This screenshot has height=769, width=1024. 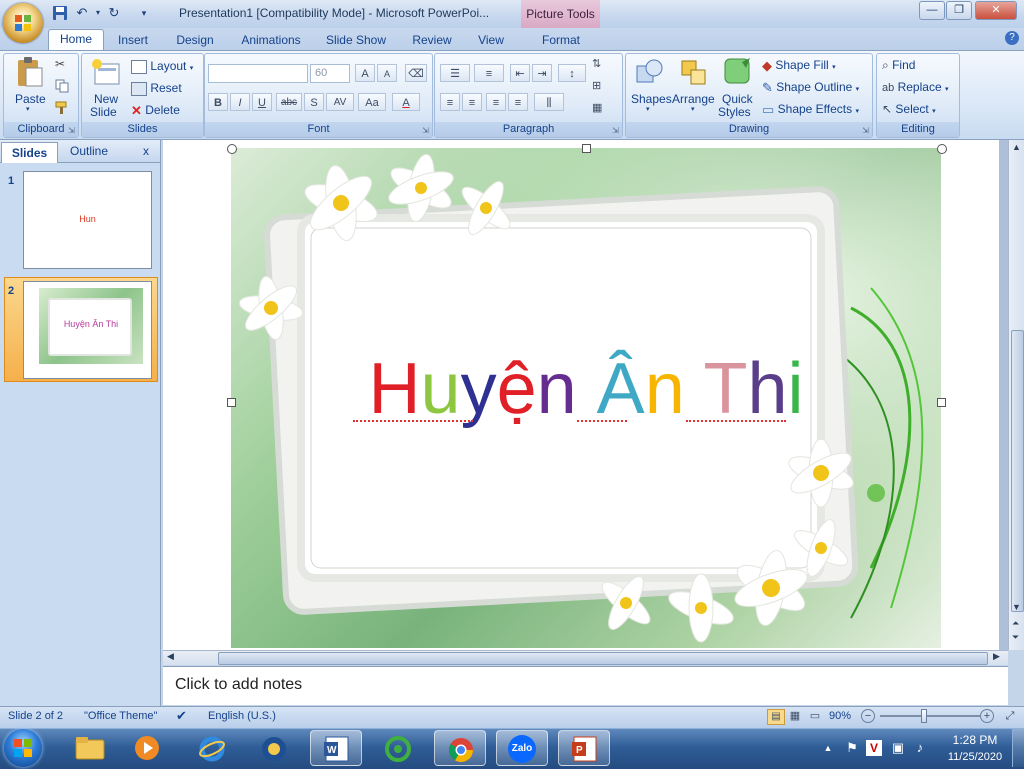 What do you see at coordinates (795, 716) in the screenshot?
I see `slide-sorter-icon: ▦` at bounding box center [795, 716].